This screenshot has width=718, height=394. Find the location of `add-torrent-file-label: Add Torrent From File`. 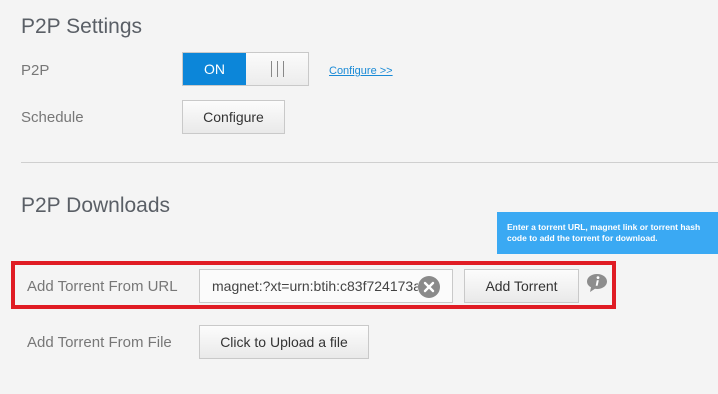

add-torrent-file-label: Add Torrent From File is located at coordinates (99, 342).